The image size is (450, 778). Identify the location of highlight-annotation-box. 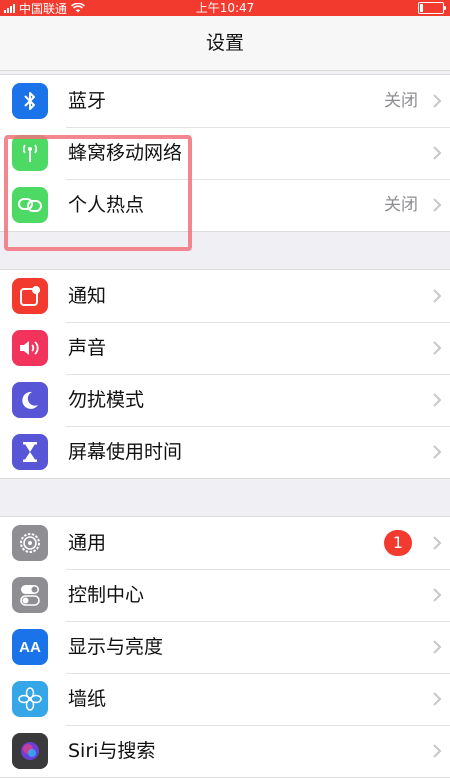
(98, 193).